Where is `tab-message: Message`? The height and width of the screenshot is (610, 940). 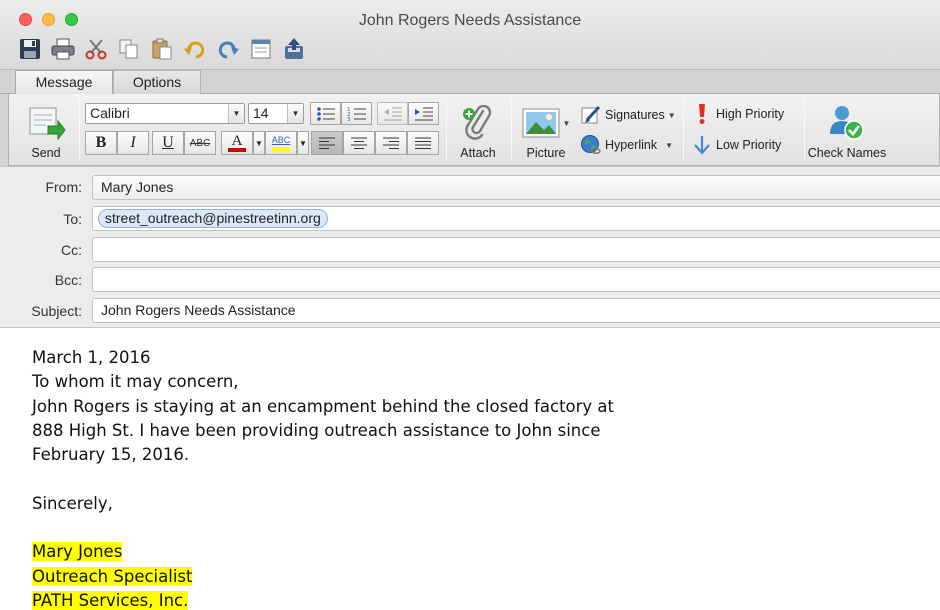 tab-message: Message is located at coordinates (64, 82).